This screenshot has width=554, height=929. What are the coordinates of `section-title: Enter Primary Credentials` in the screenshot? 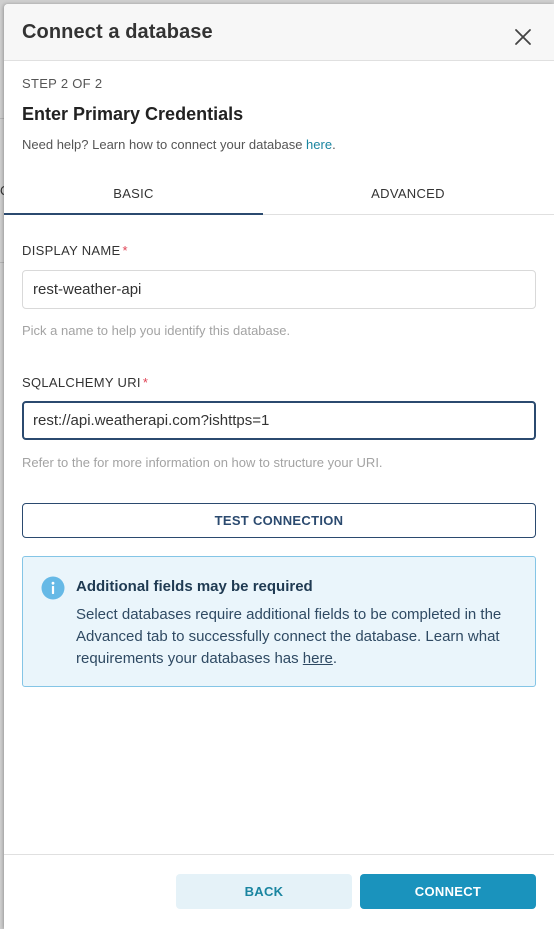 It's located at (133, 114).